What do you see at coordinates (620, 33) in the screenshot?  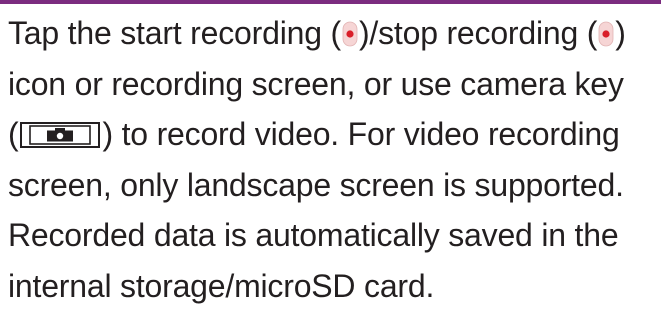 I see `text-fragment: )` at bounding box center [620, 33].